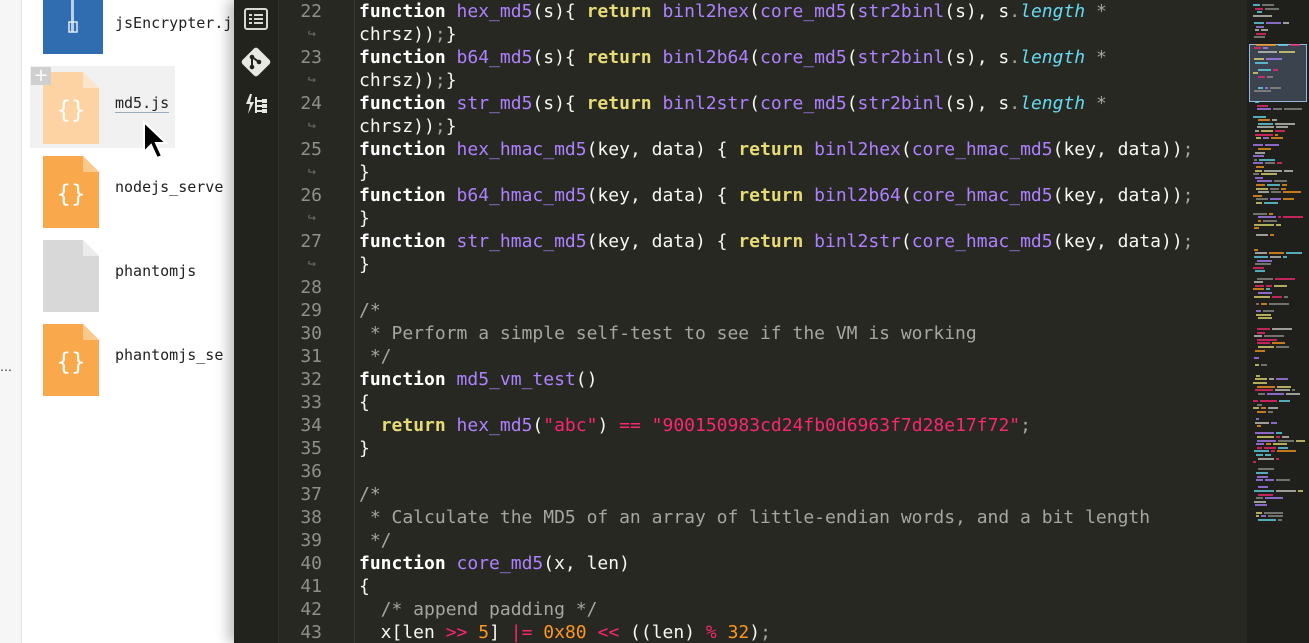 This screenshot has width=1309, height=643. Describe the element at coordinates (311, 632) in the screenshot. I see `line-number: 43` at that location.